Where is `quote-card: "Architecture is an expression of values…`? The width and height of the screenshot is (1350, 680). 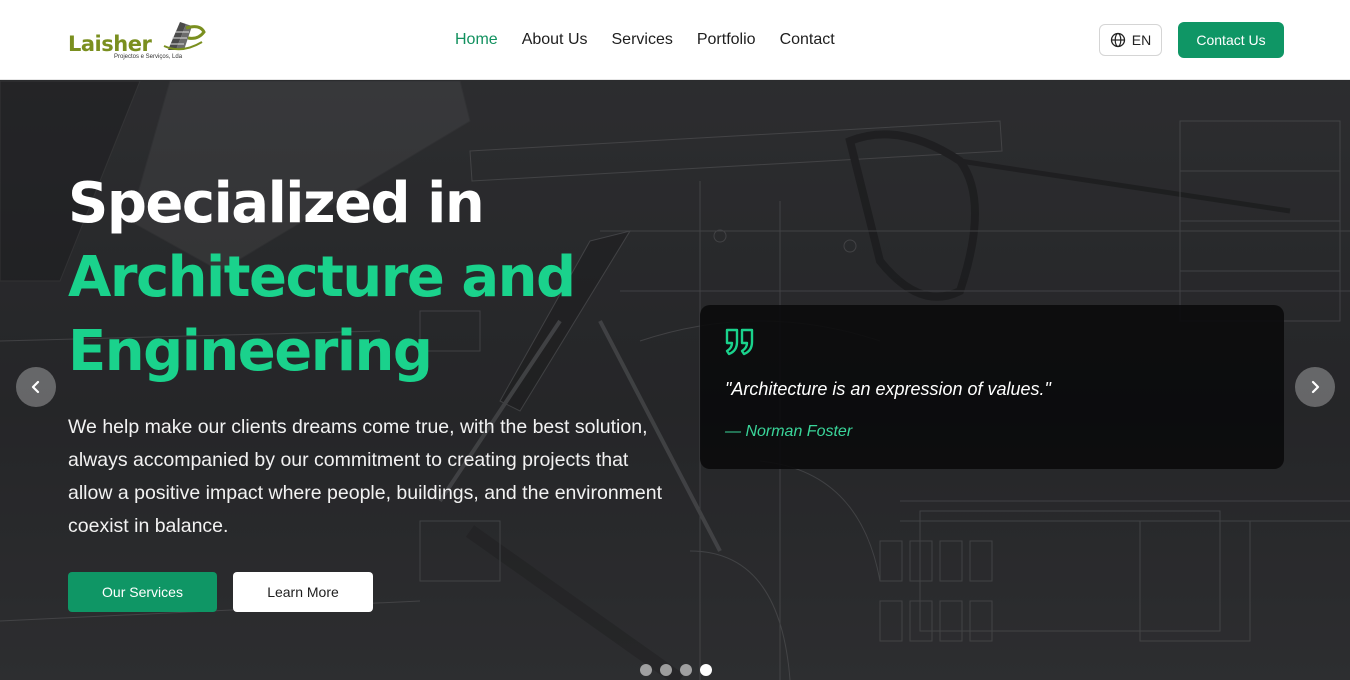 quote-card: "Architecture is an expression of values… is located at coordinates (992, 387).